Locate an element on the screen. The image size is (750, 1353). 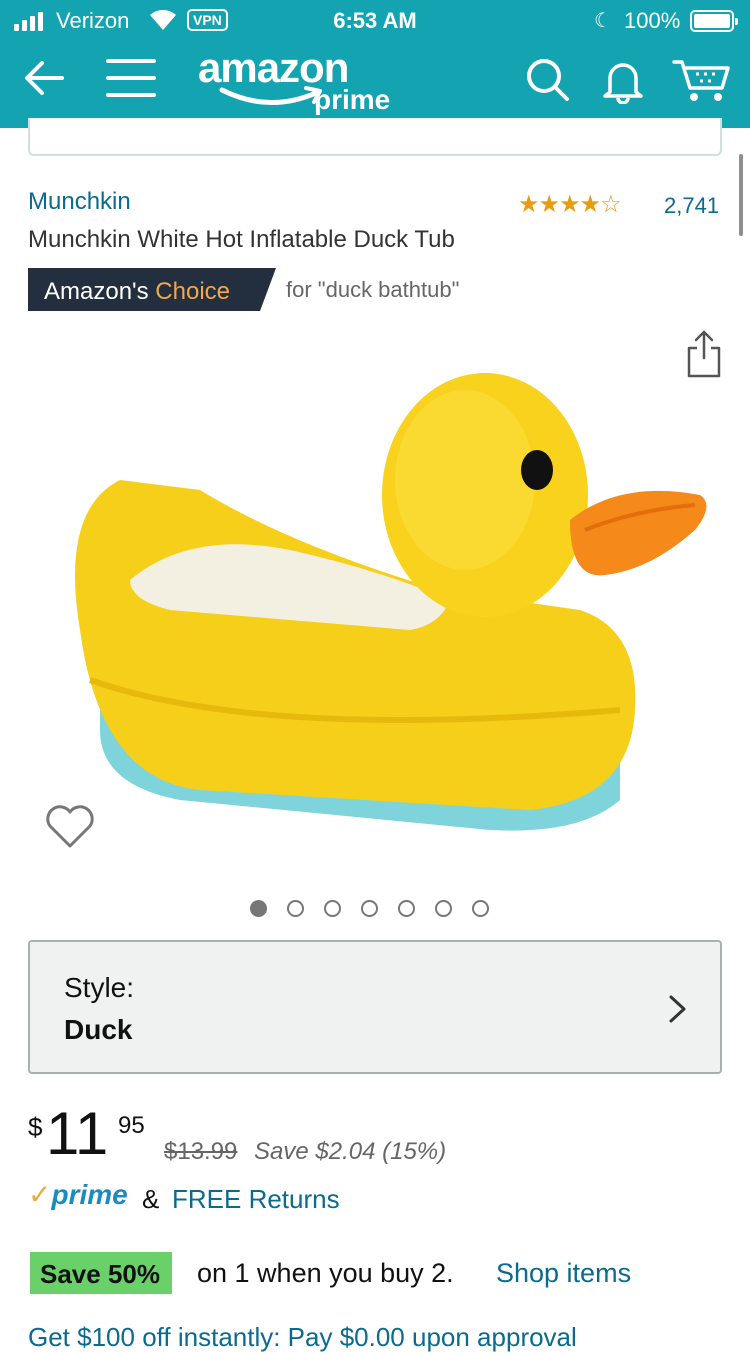
list-price: $13.99 is located at coordinates (201, 1151).